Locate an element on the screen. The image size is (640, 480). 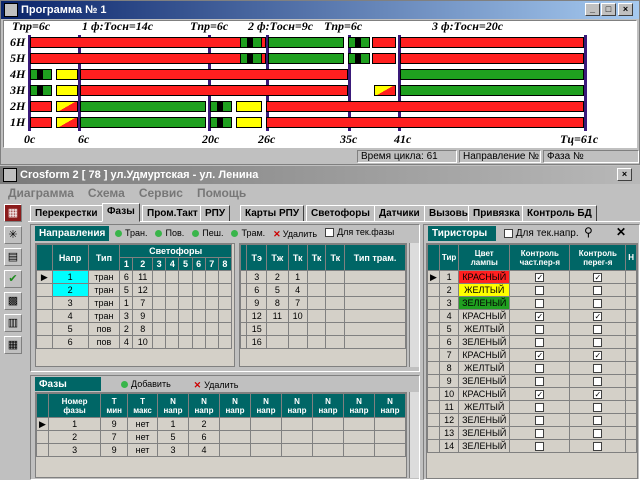
phase-cell: 5 is located at coordinates (172, 437).